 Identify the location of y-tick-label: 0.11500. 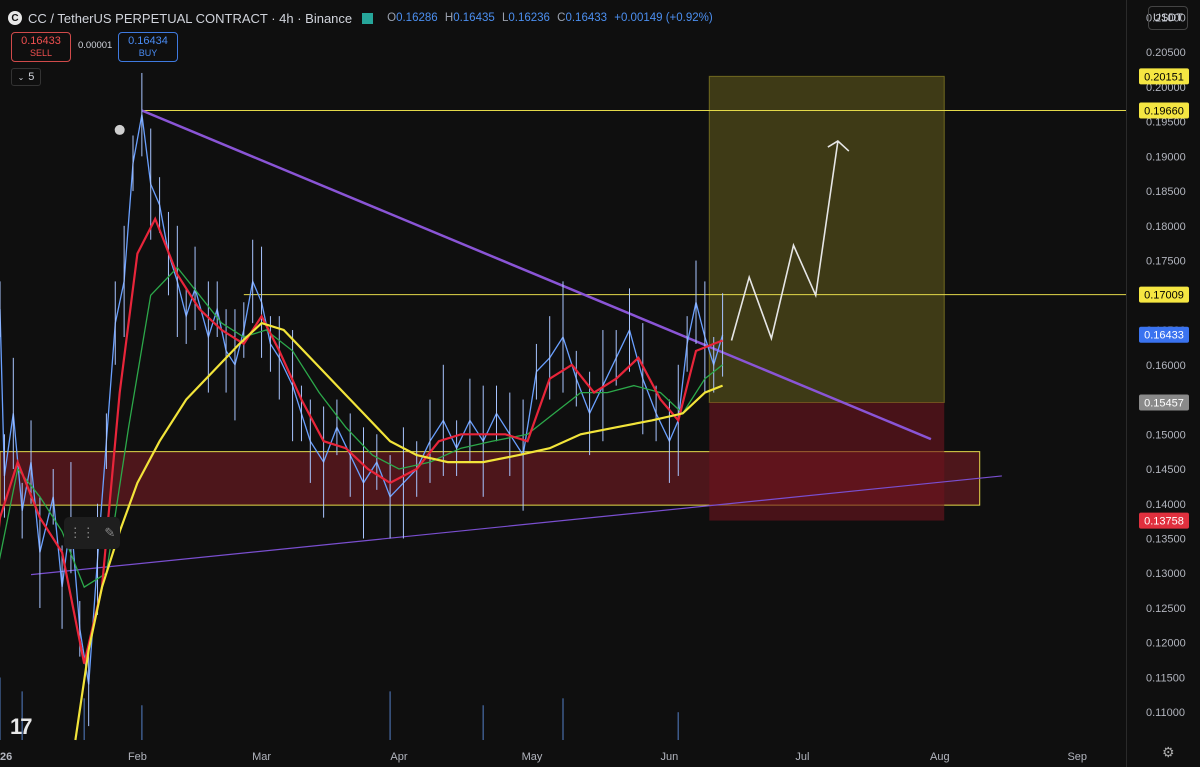
(1165, 678).